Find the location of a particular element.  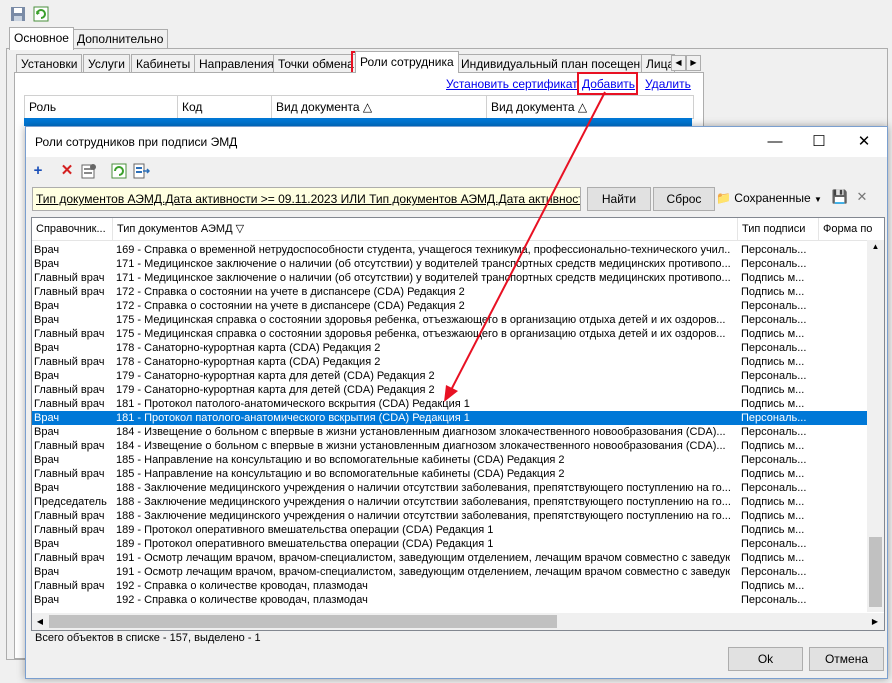

tab-employee-roles: Роли сотрудника is located at coordinates (407, 62).